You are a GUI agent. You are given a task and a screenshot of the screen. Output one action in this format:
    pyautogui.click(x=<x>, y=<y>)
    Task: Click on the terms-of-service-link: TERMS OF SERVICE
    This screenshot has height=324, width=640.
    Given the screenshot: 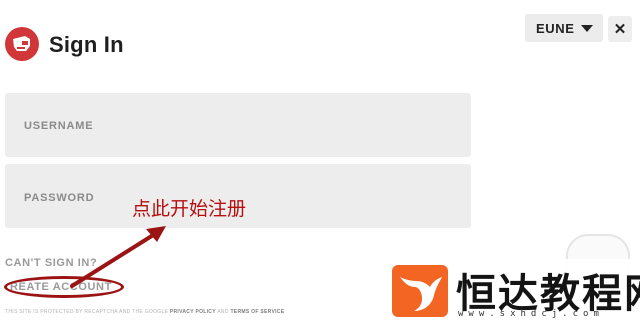 What is the action you would take?
    pyautogui.click(x=257, y=312)
    